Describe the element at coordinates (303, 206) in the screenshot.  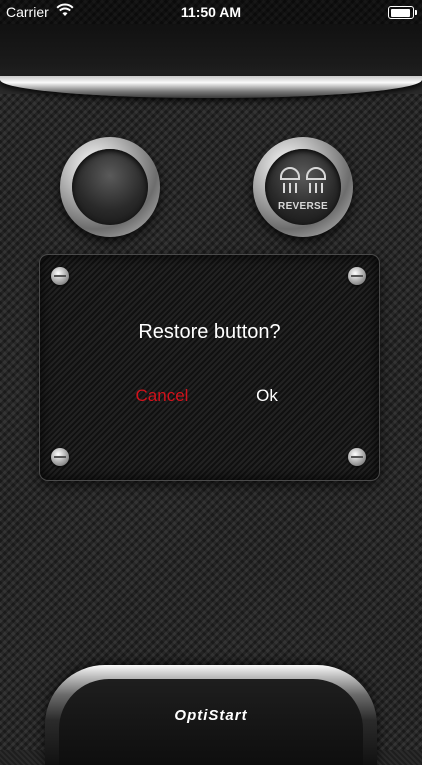
I see `reverse-label: REVERSE` at that location.